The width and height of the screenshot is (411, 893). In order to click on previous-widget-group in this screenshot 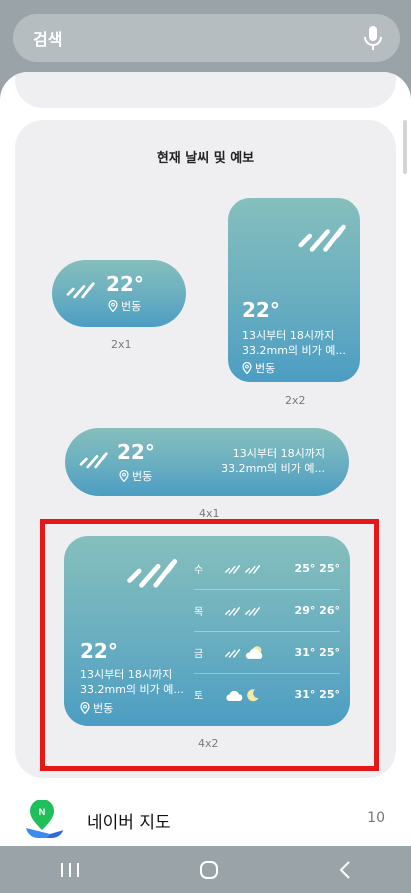, I will do `click(205, 90)`.